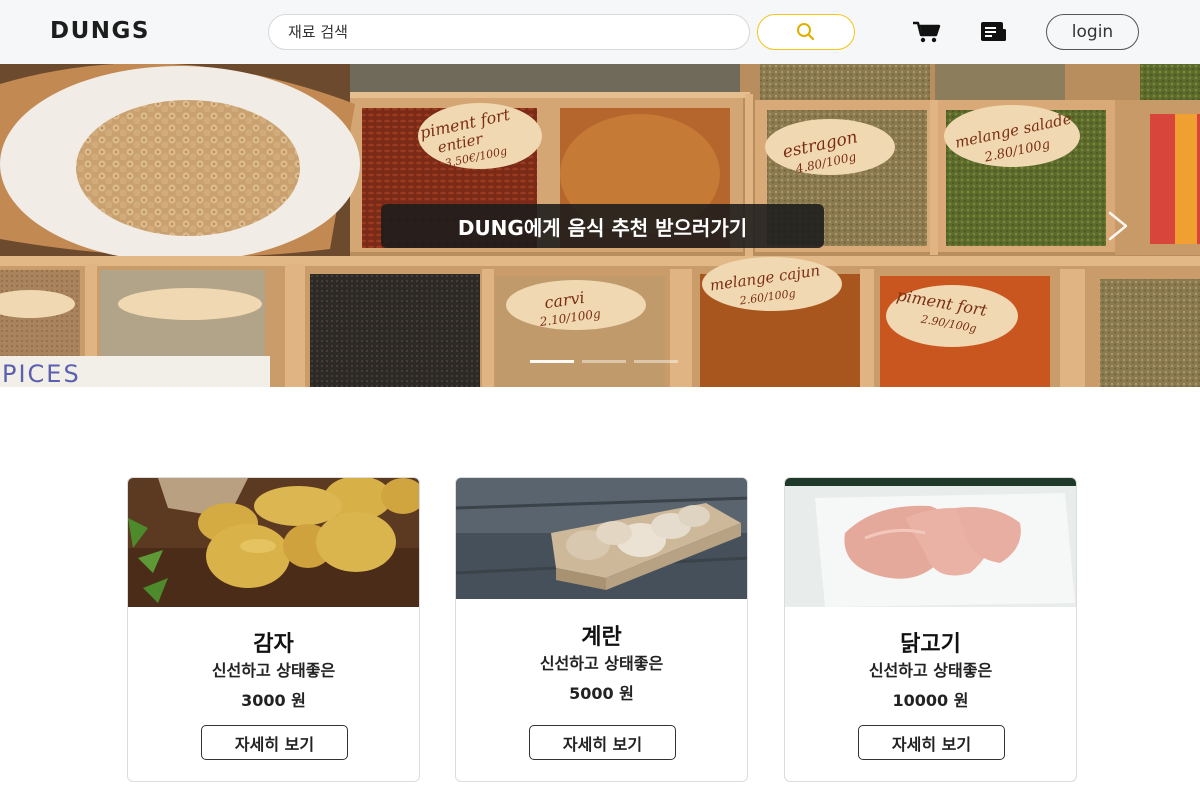 The height and width of the screenshot is (800, 1200). Describe the element at coordinates (994, 32) in the screenshot. I see `receipt-icon` at that location.